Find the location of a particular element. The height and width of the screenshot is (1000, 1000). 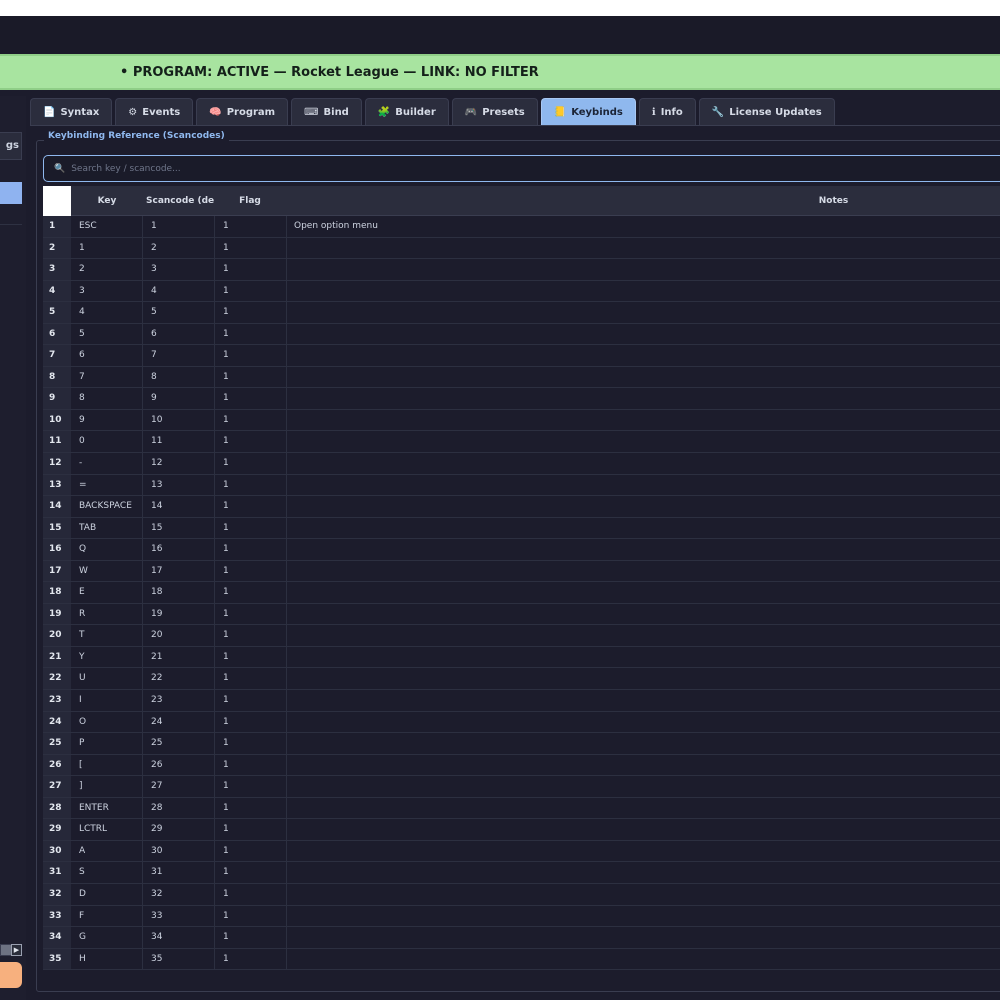

row-number: 6 is located at coordinates (57, 334).